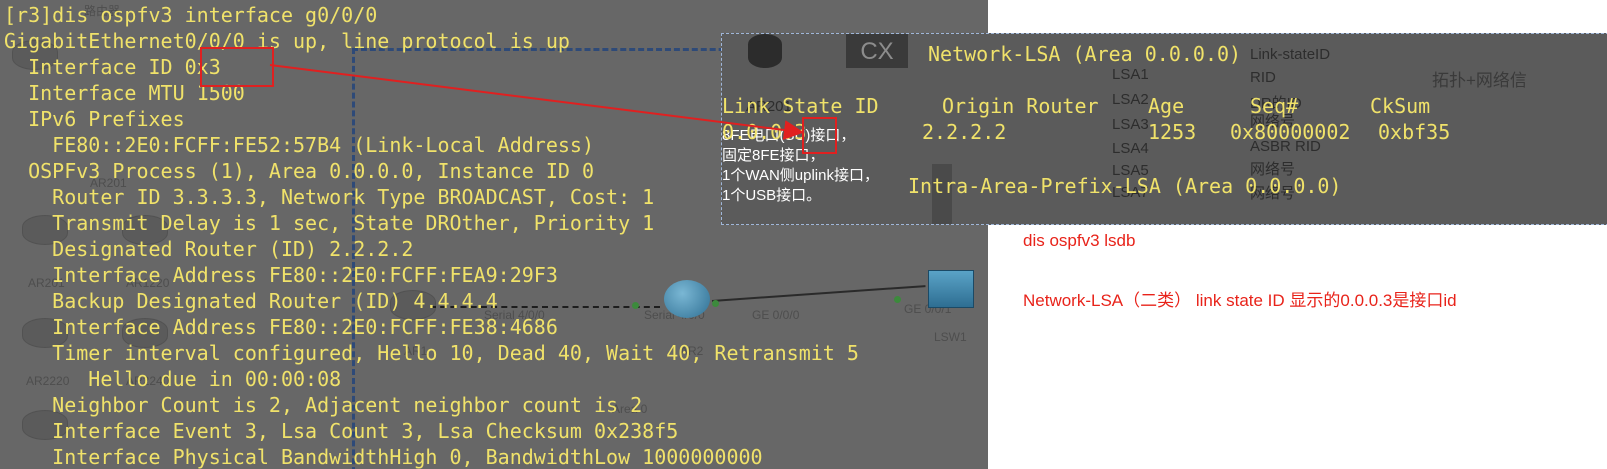 The width and height of the screenshot is (1607, 469). I want to click on terminal-line: Hello due in 00:00:08, so click(173, 379).